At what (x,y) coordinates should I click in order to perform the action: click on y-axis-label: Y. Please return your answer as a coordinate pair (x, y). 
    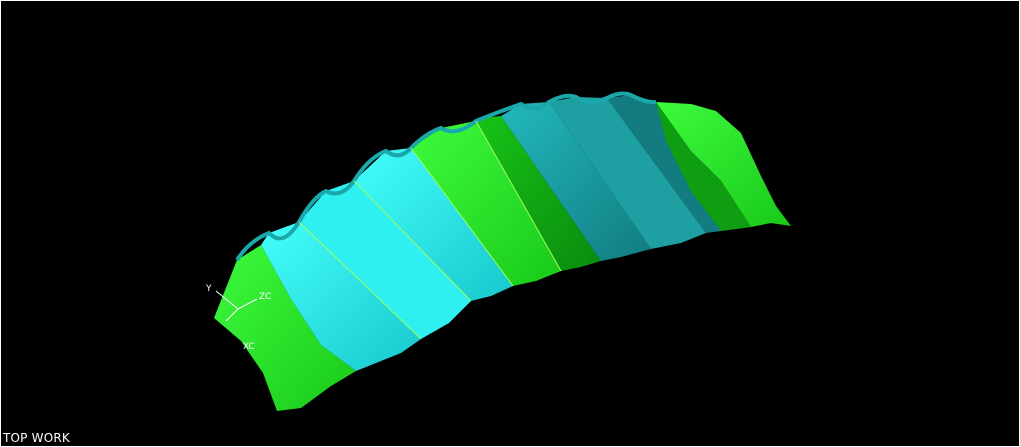
    Looking at the image, I should click on (208, 289).